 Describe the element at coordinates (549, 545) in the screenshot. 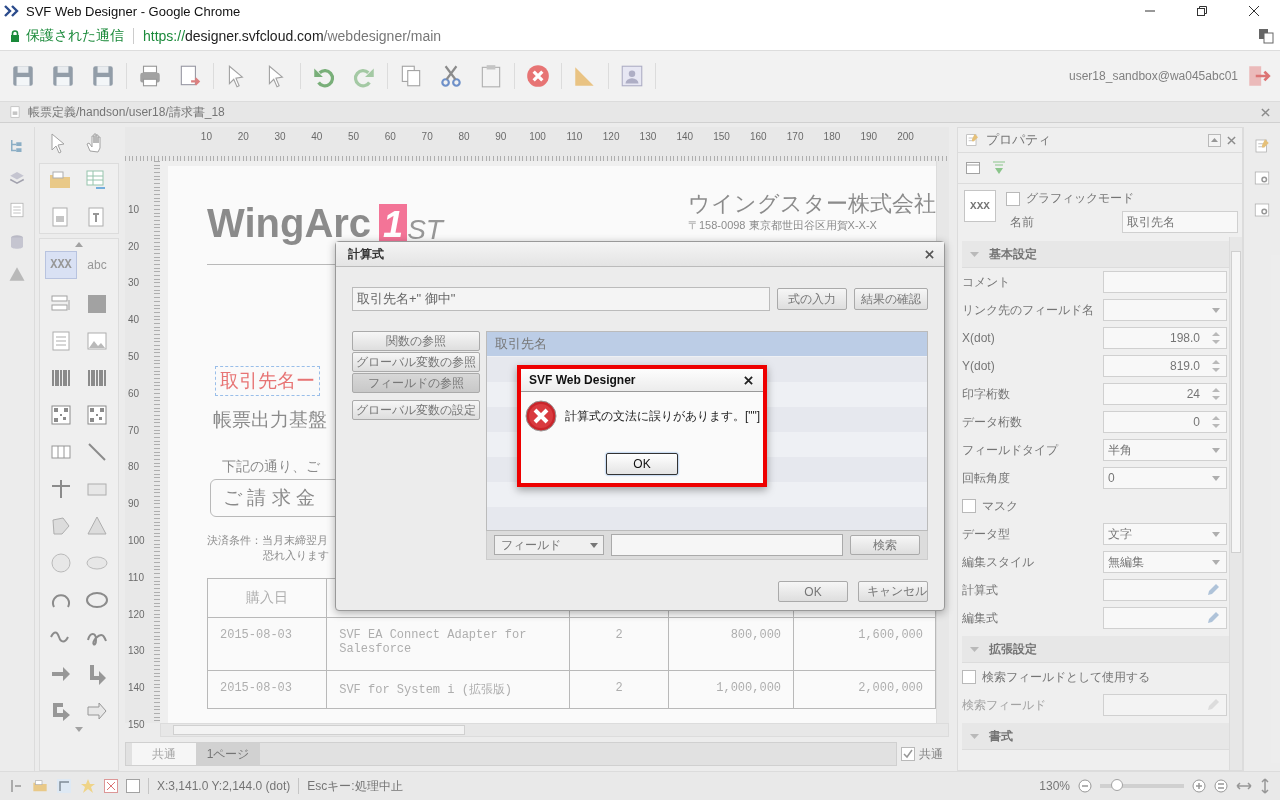

I see `dropdown: フィールド` at that location.